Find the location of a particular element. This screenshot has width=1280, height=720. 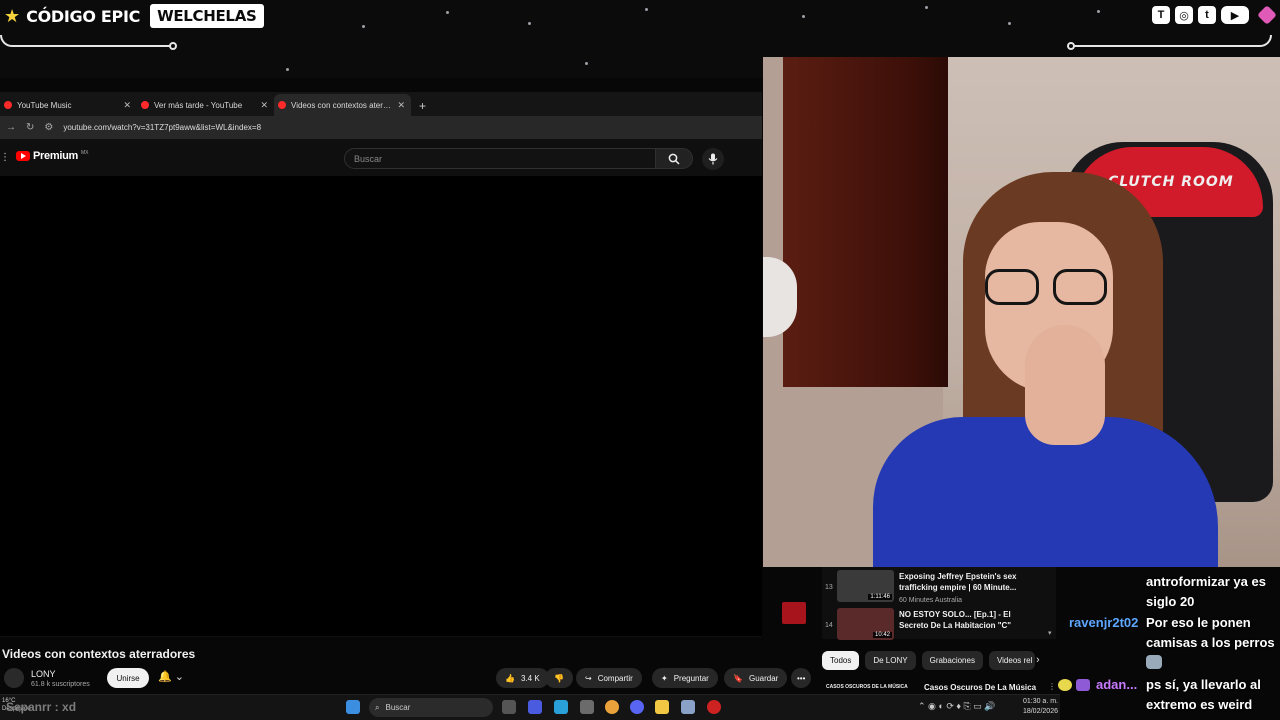

task-view-icon is located at coordinates (509, 707).